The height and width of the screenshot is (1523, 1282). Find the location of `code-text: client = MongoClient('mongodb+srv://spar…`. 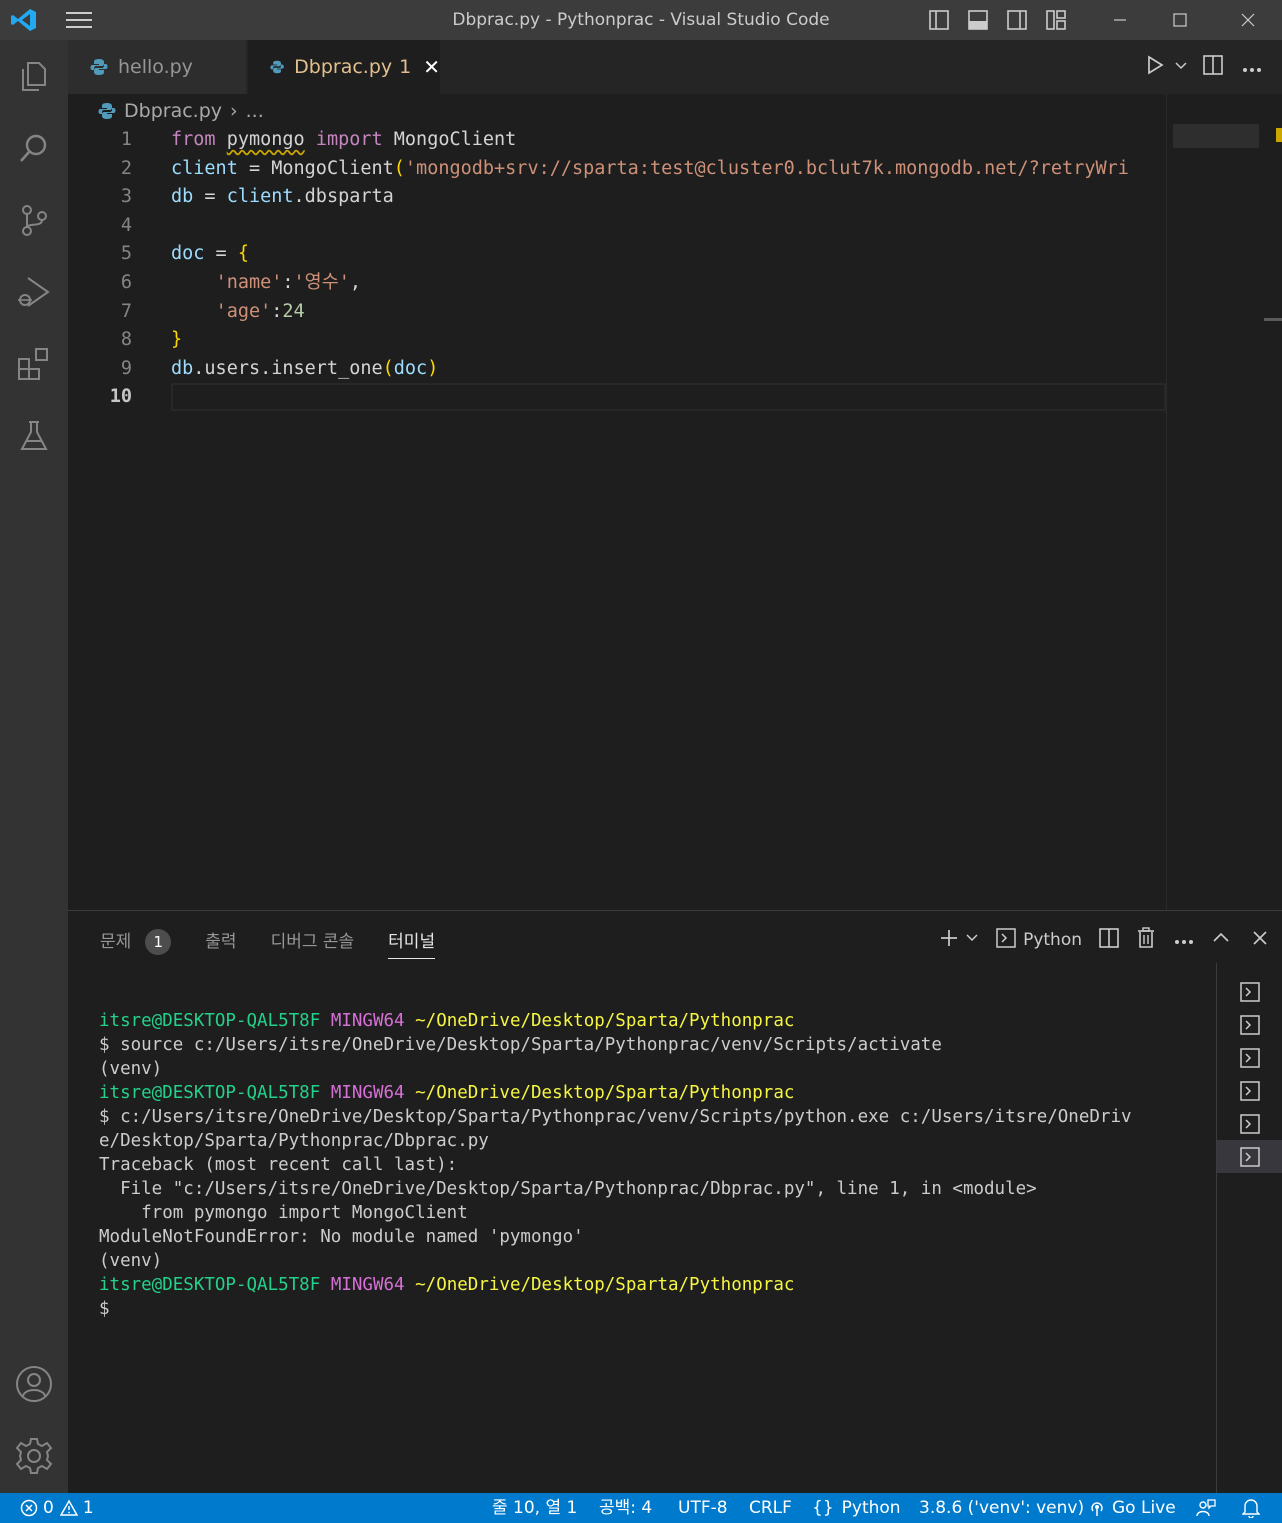

code-text: client = MongoClient('mongodb+srv://spar… is located at coordinates (650, 169).